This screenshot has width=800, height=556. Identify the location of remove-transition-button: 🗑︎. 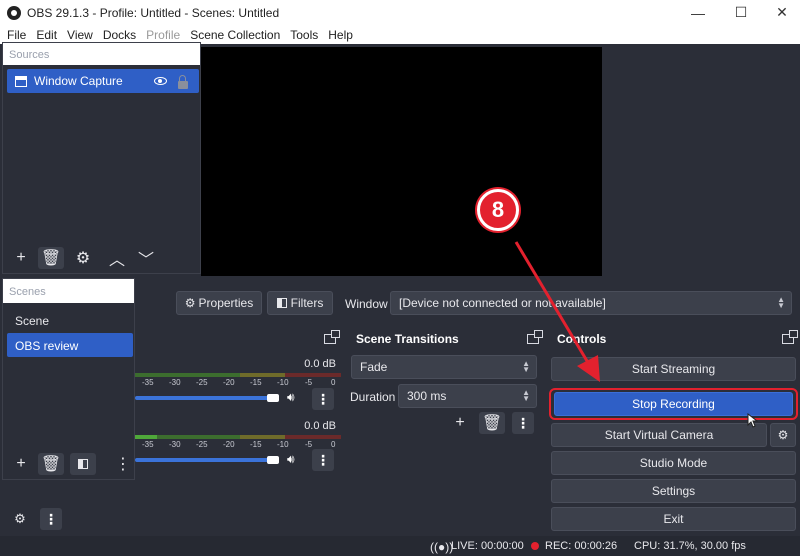
(492, 423).